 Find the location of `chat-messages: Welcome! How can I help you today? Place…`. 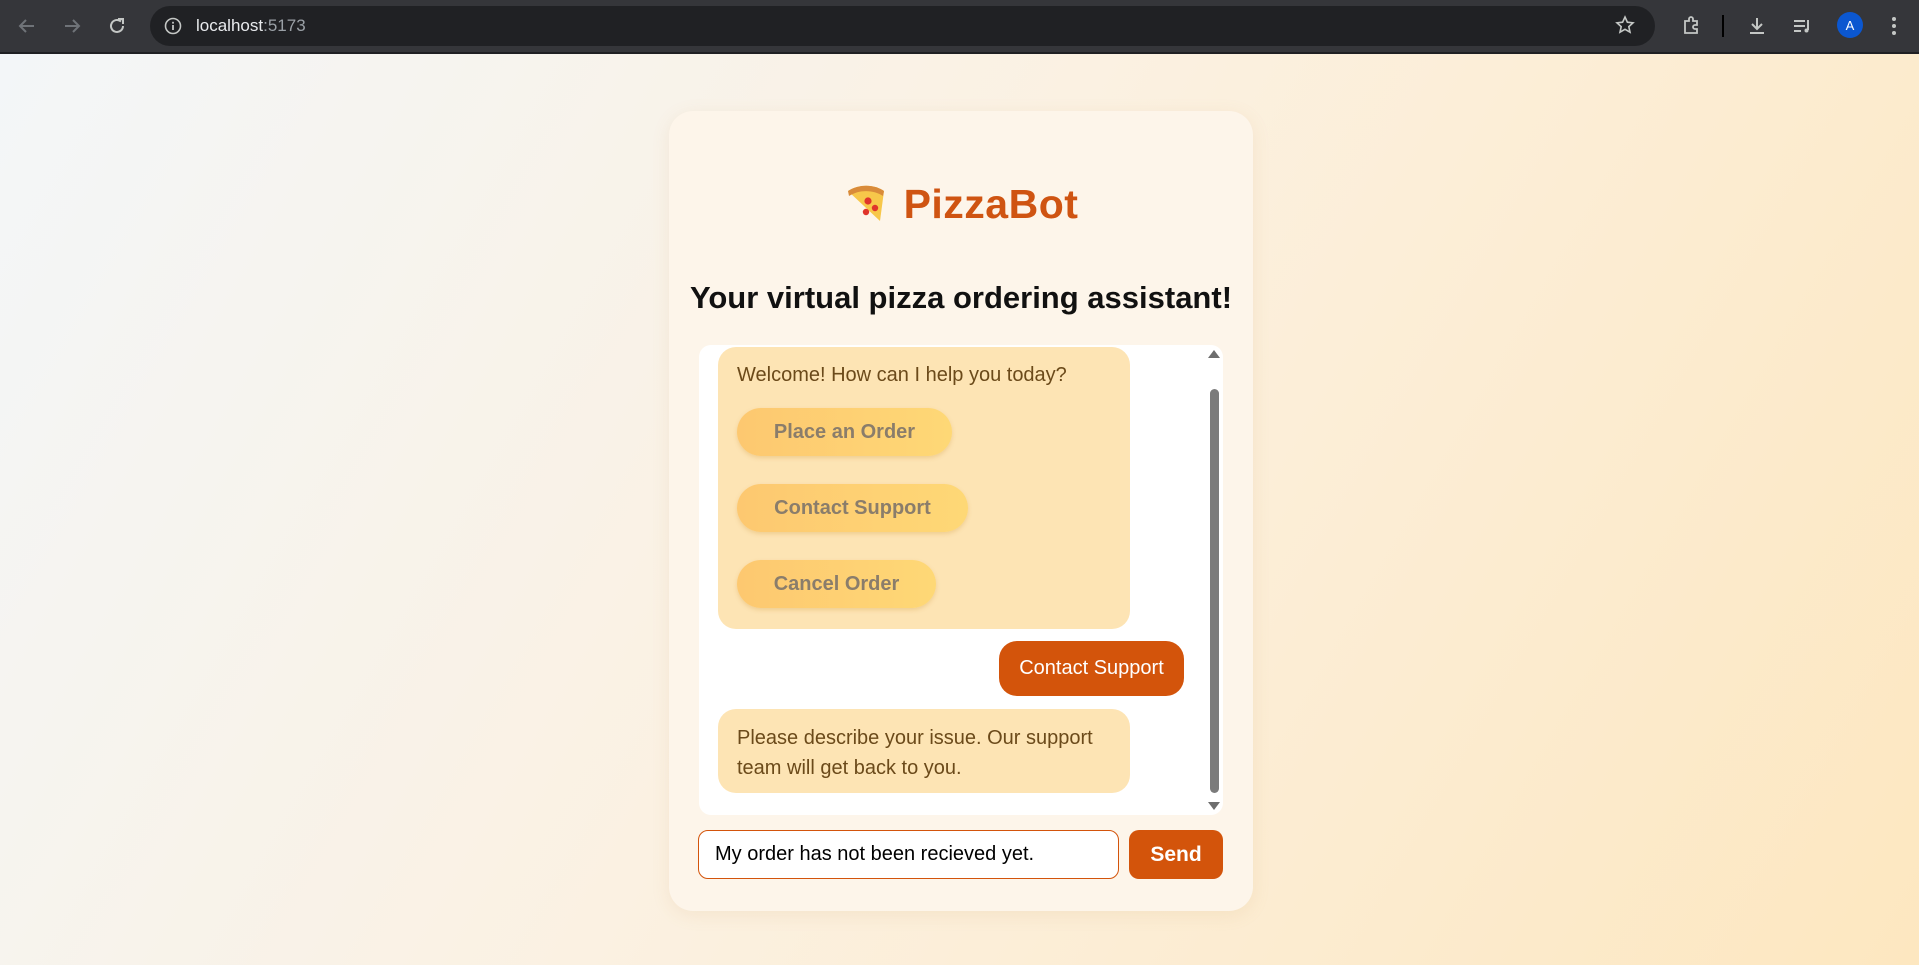

chat-messages: Welcome! How can I help you today? Place… is located at coordinates (961, 580).